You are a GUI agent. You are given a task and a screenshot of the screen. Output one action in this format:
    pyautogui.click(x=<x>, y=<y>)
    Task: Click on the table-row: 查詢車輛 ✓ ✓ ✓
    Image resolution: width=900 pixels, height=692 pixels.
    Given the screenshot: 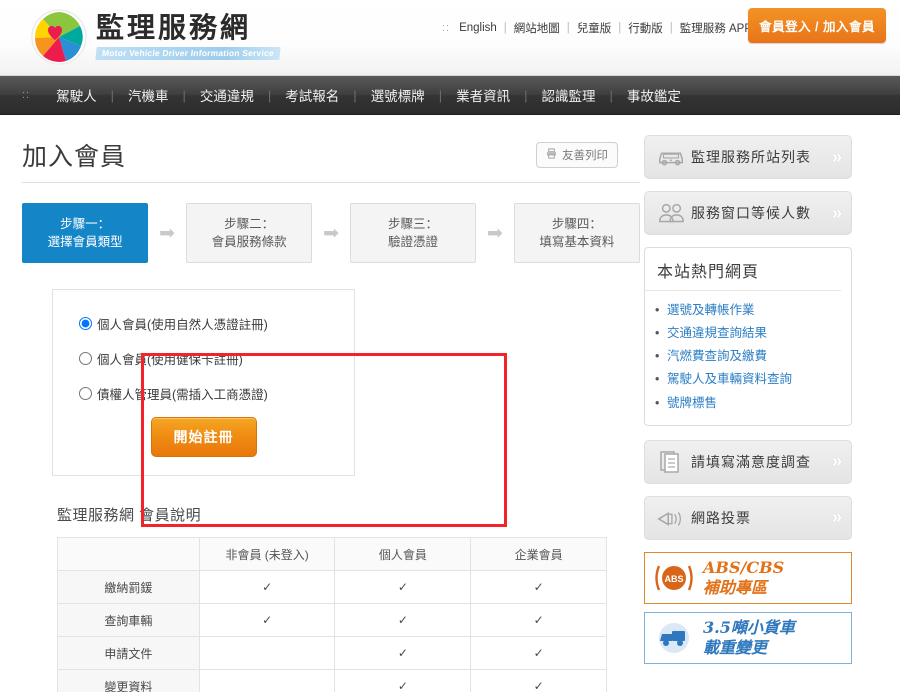 What is the action you would take?
    pyautogui.click(x=332, y=620)
    